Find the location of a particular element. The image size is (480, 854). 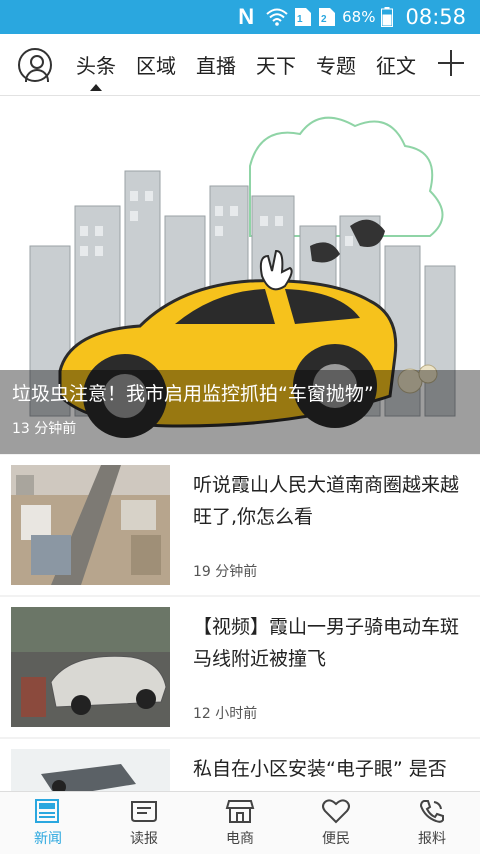

phone-icon is located at coordinates (431, 811).